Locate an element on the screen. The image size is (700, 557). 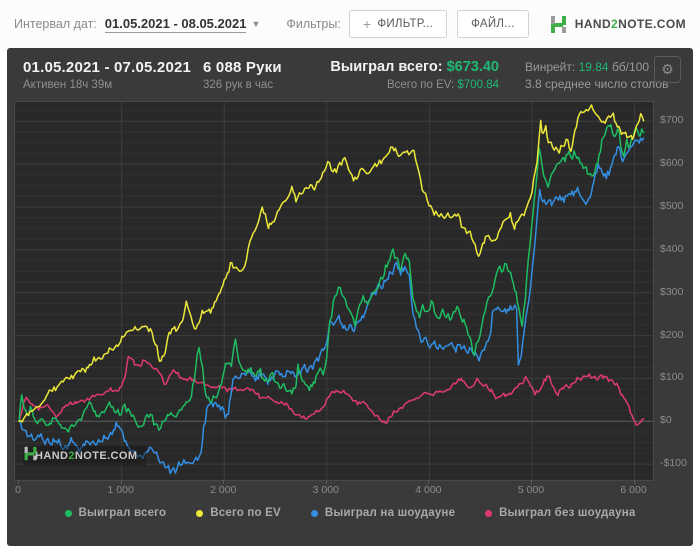
gear-icon: ⚙ is located at coordinates (667, 69).